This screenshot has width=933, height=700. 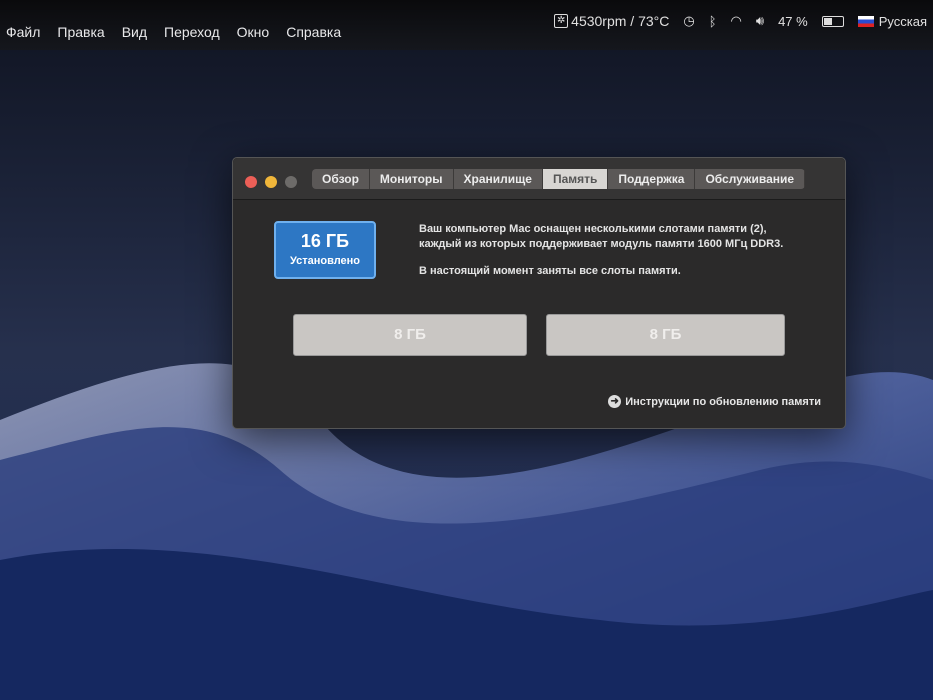 I want to click on input-source-menu: Русская, so click(x=892, y=21).